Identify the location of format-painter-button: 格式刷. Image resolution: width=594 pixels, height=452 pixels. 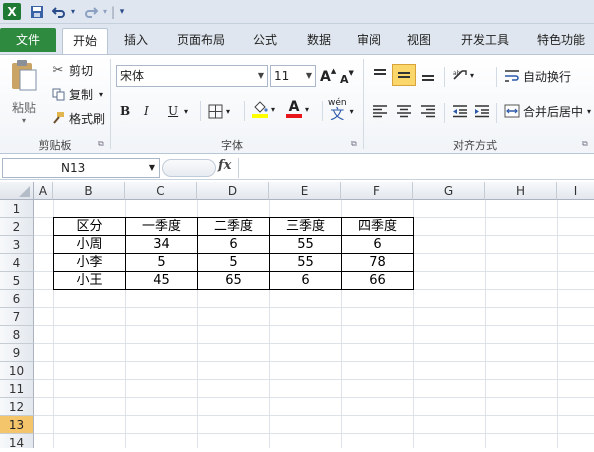
(77, 118).